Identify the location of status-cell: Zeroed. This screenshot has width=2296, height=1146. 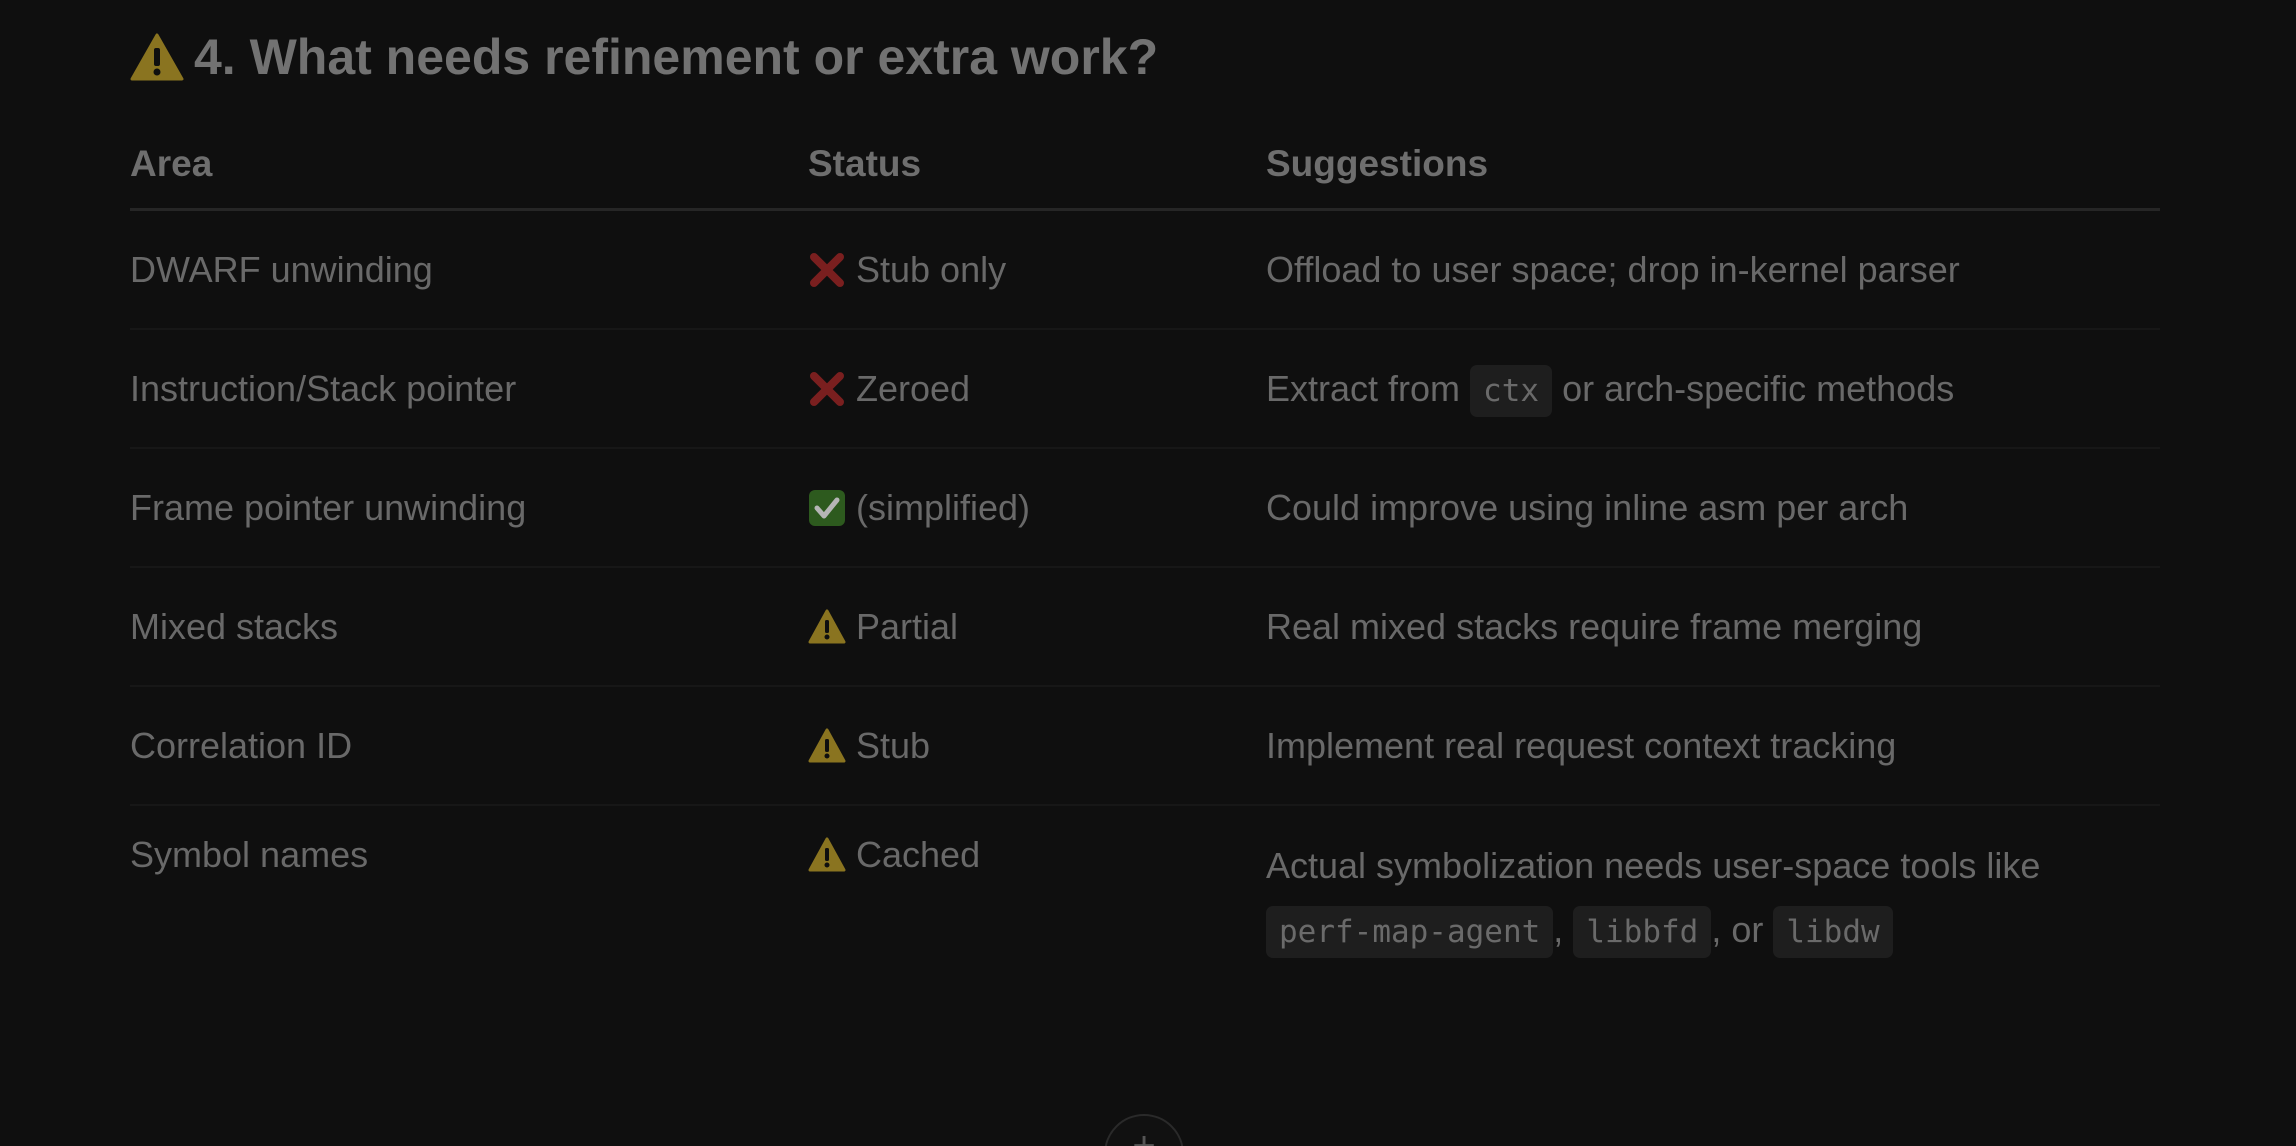
(1037, 389).